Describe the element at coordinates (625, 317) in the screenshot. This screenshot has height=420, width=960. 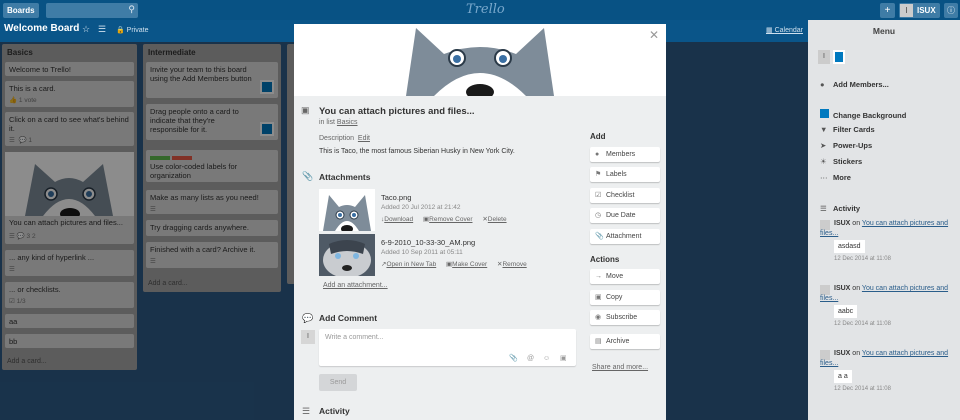
I see `subscribe-button: ◉ Subscribe` at that location.